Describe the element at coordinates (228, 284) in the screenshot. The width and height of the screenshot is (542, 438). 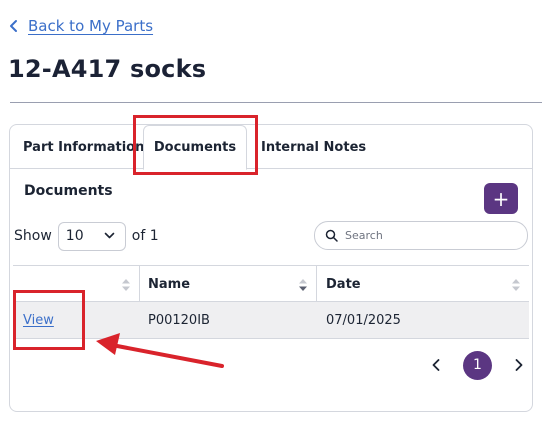
I see `column-header-name: Name` at that location.